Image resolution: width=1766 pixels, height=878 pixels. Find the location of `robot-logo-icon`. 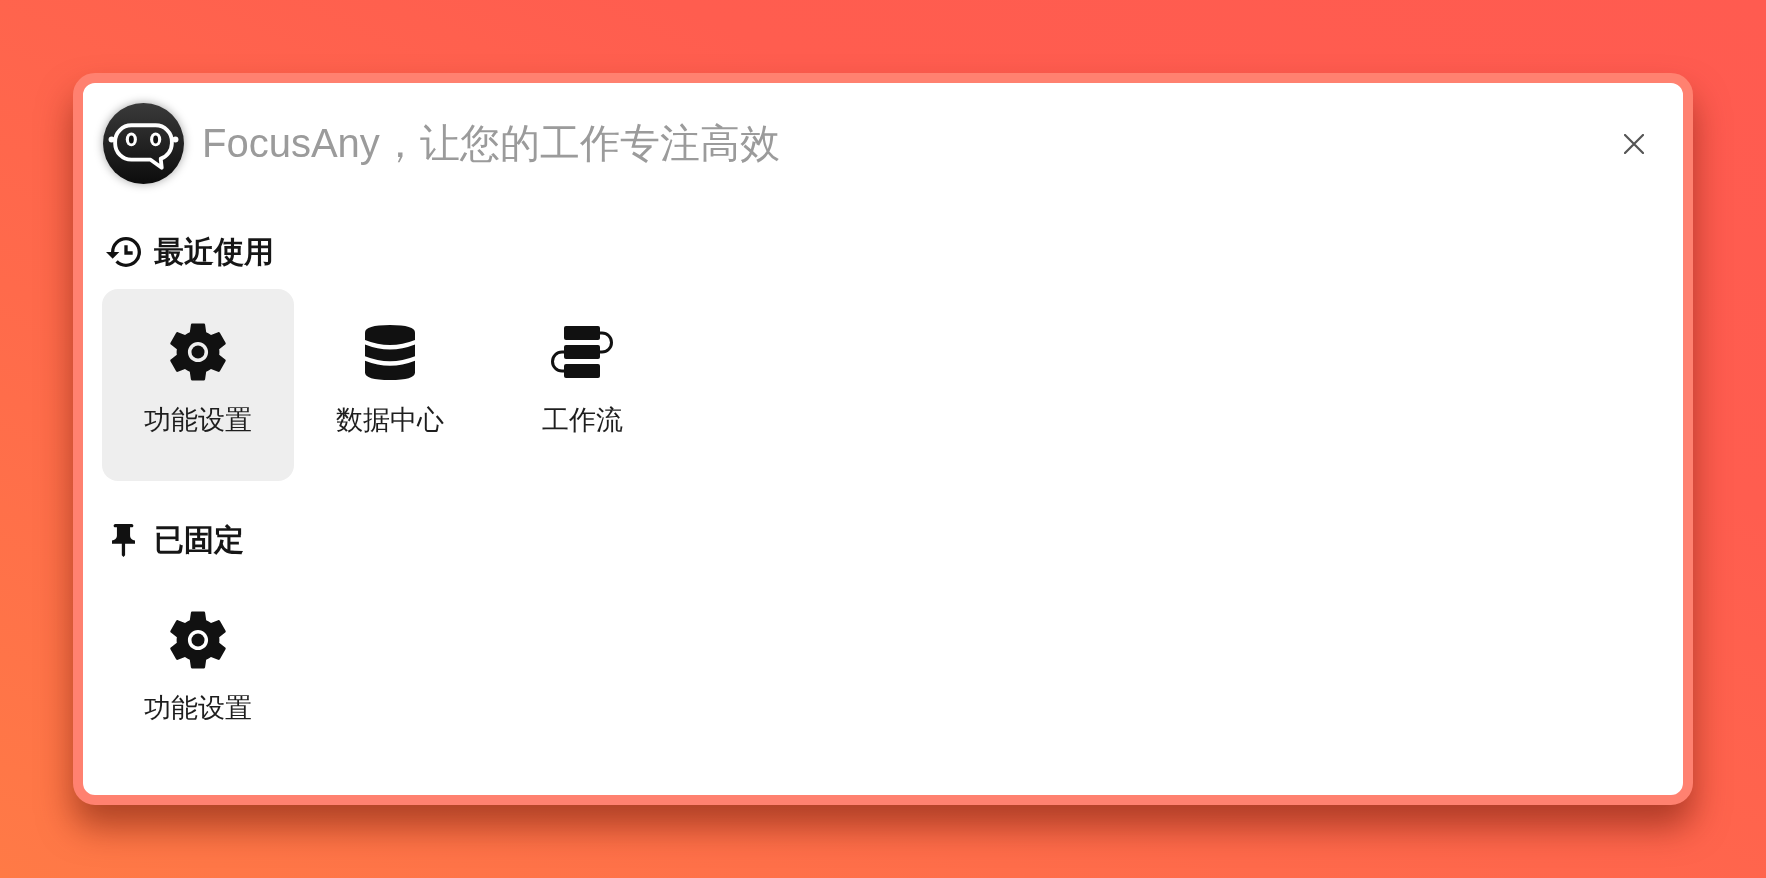

robot-logo-icon is located at coordinates (143, 143).